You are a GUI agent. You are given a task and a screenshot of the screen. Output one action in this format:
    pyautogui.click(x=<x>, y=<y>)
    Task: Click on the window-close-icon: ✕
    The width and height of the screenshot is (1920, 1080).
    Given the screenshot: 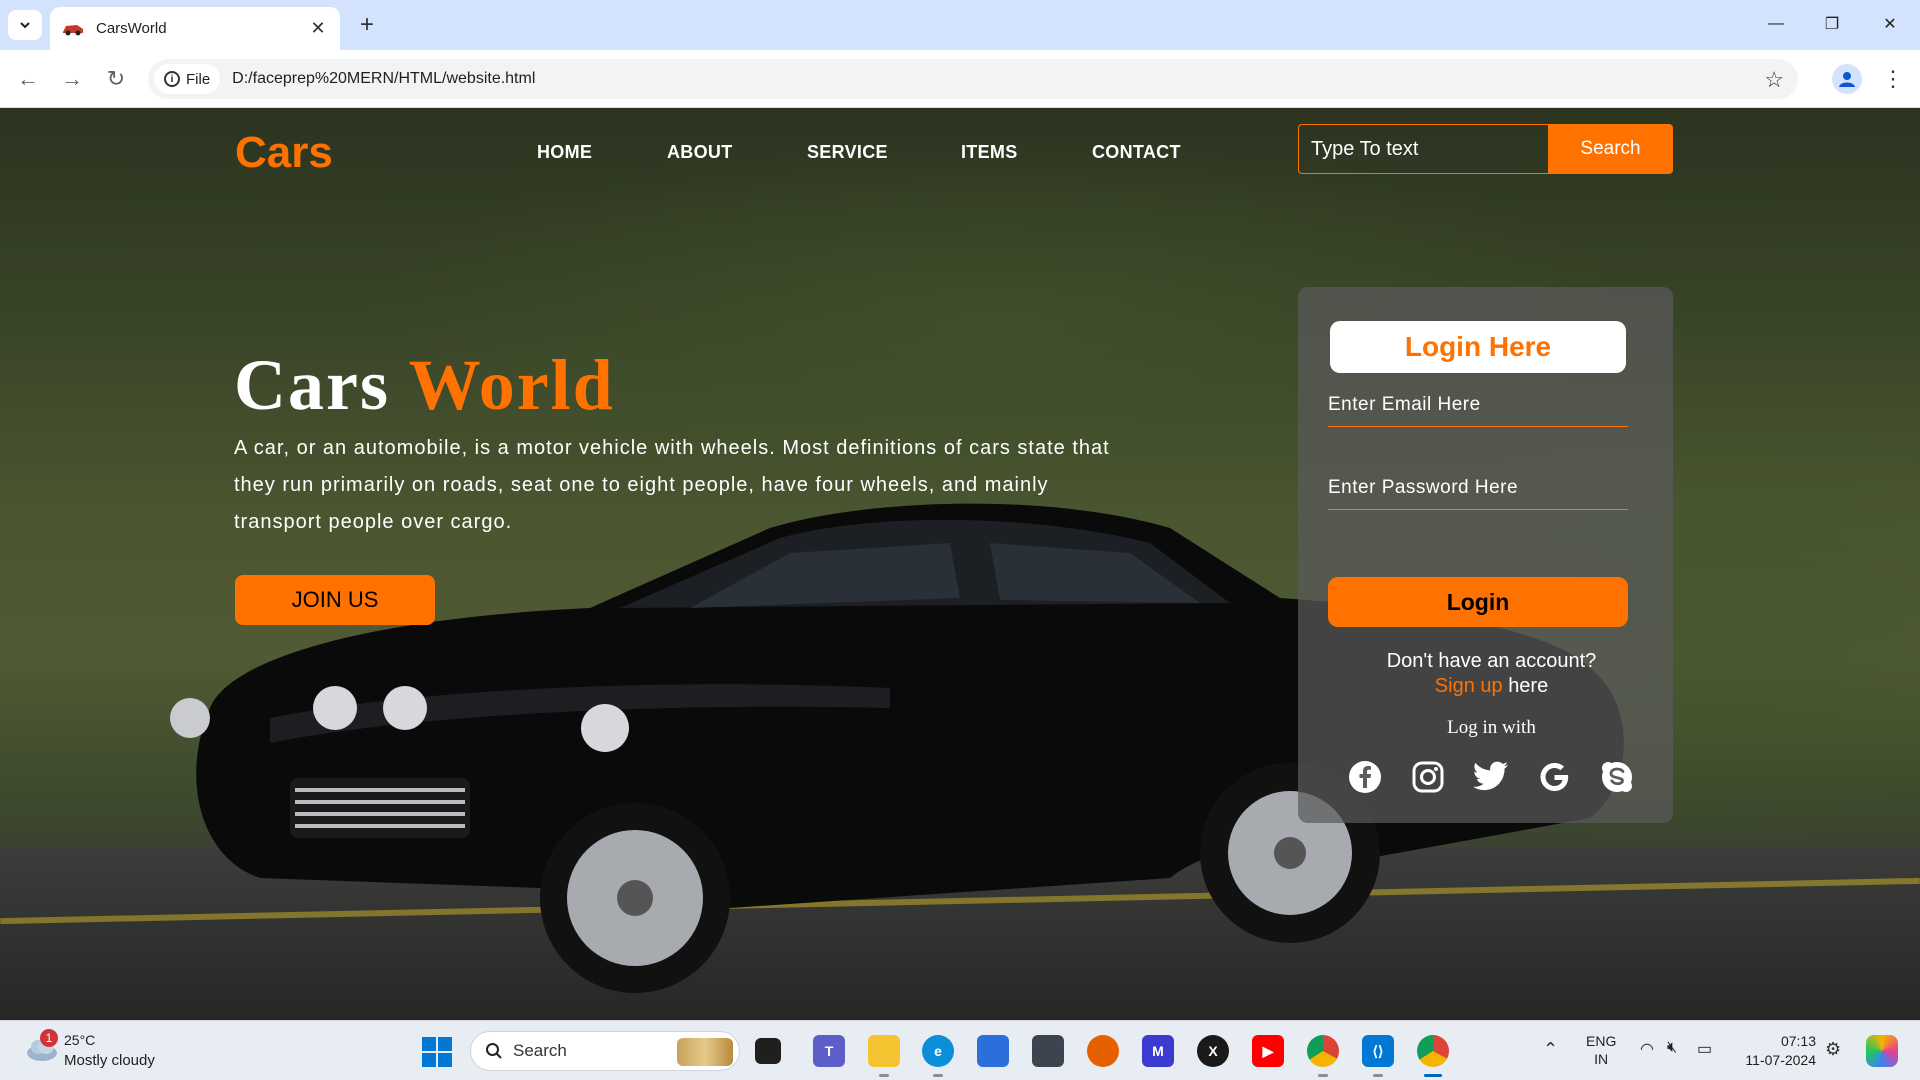 What is the action you would take?
    pyautogui.click(x=1890, y=24)
    